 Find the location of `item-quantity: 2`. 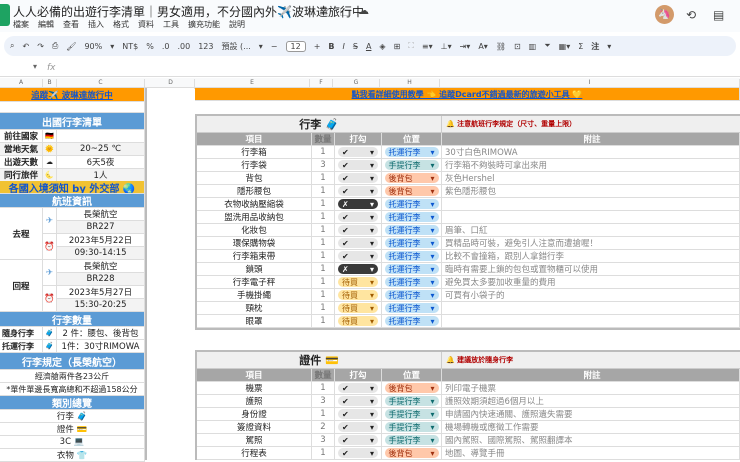

item-quantity: 2 is located at coordinates (323, 427).